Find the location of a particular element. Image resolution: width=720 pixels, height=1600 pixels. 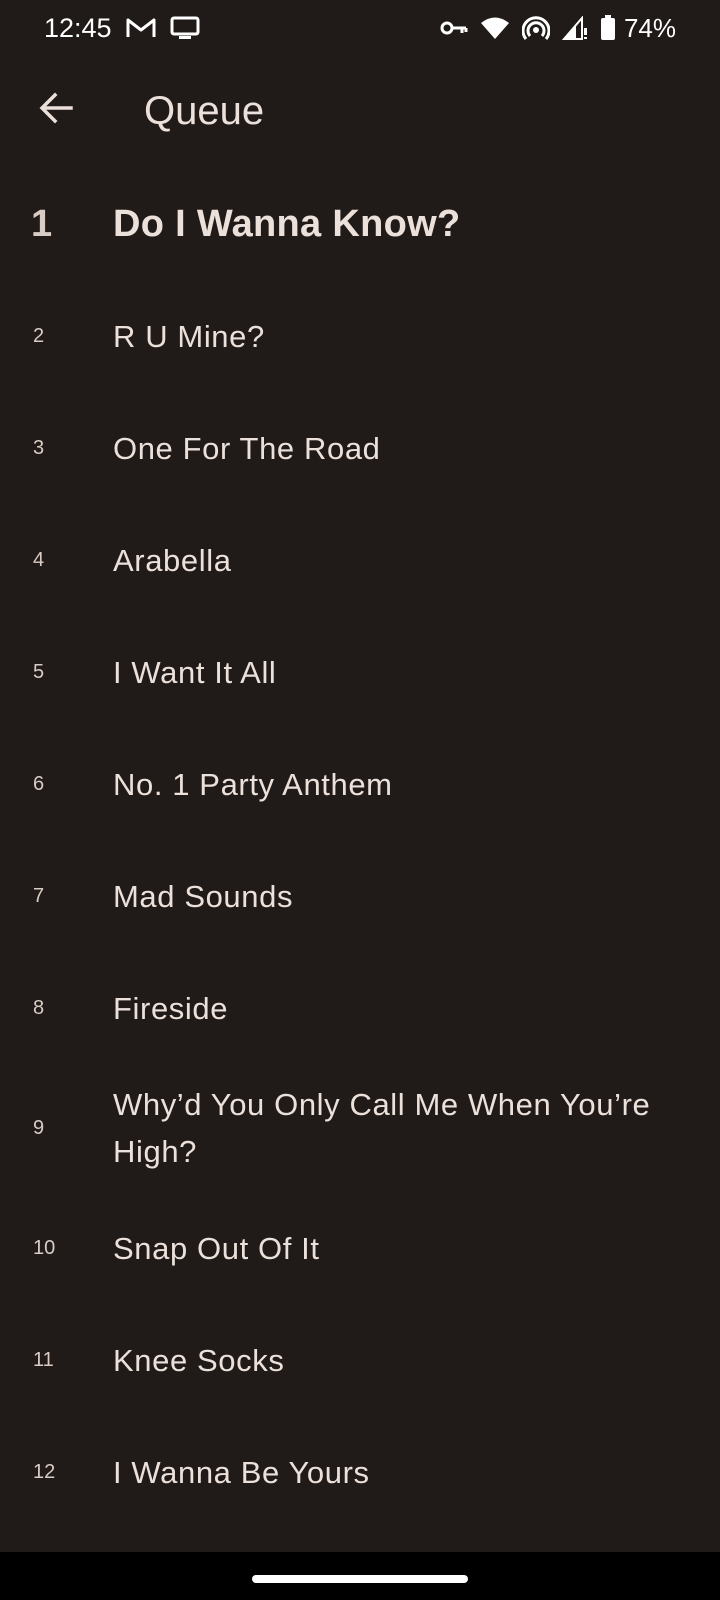

track-number: 6 is located at coordinates (39, 783).